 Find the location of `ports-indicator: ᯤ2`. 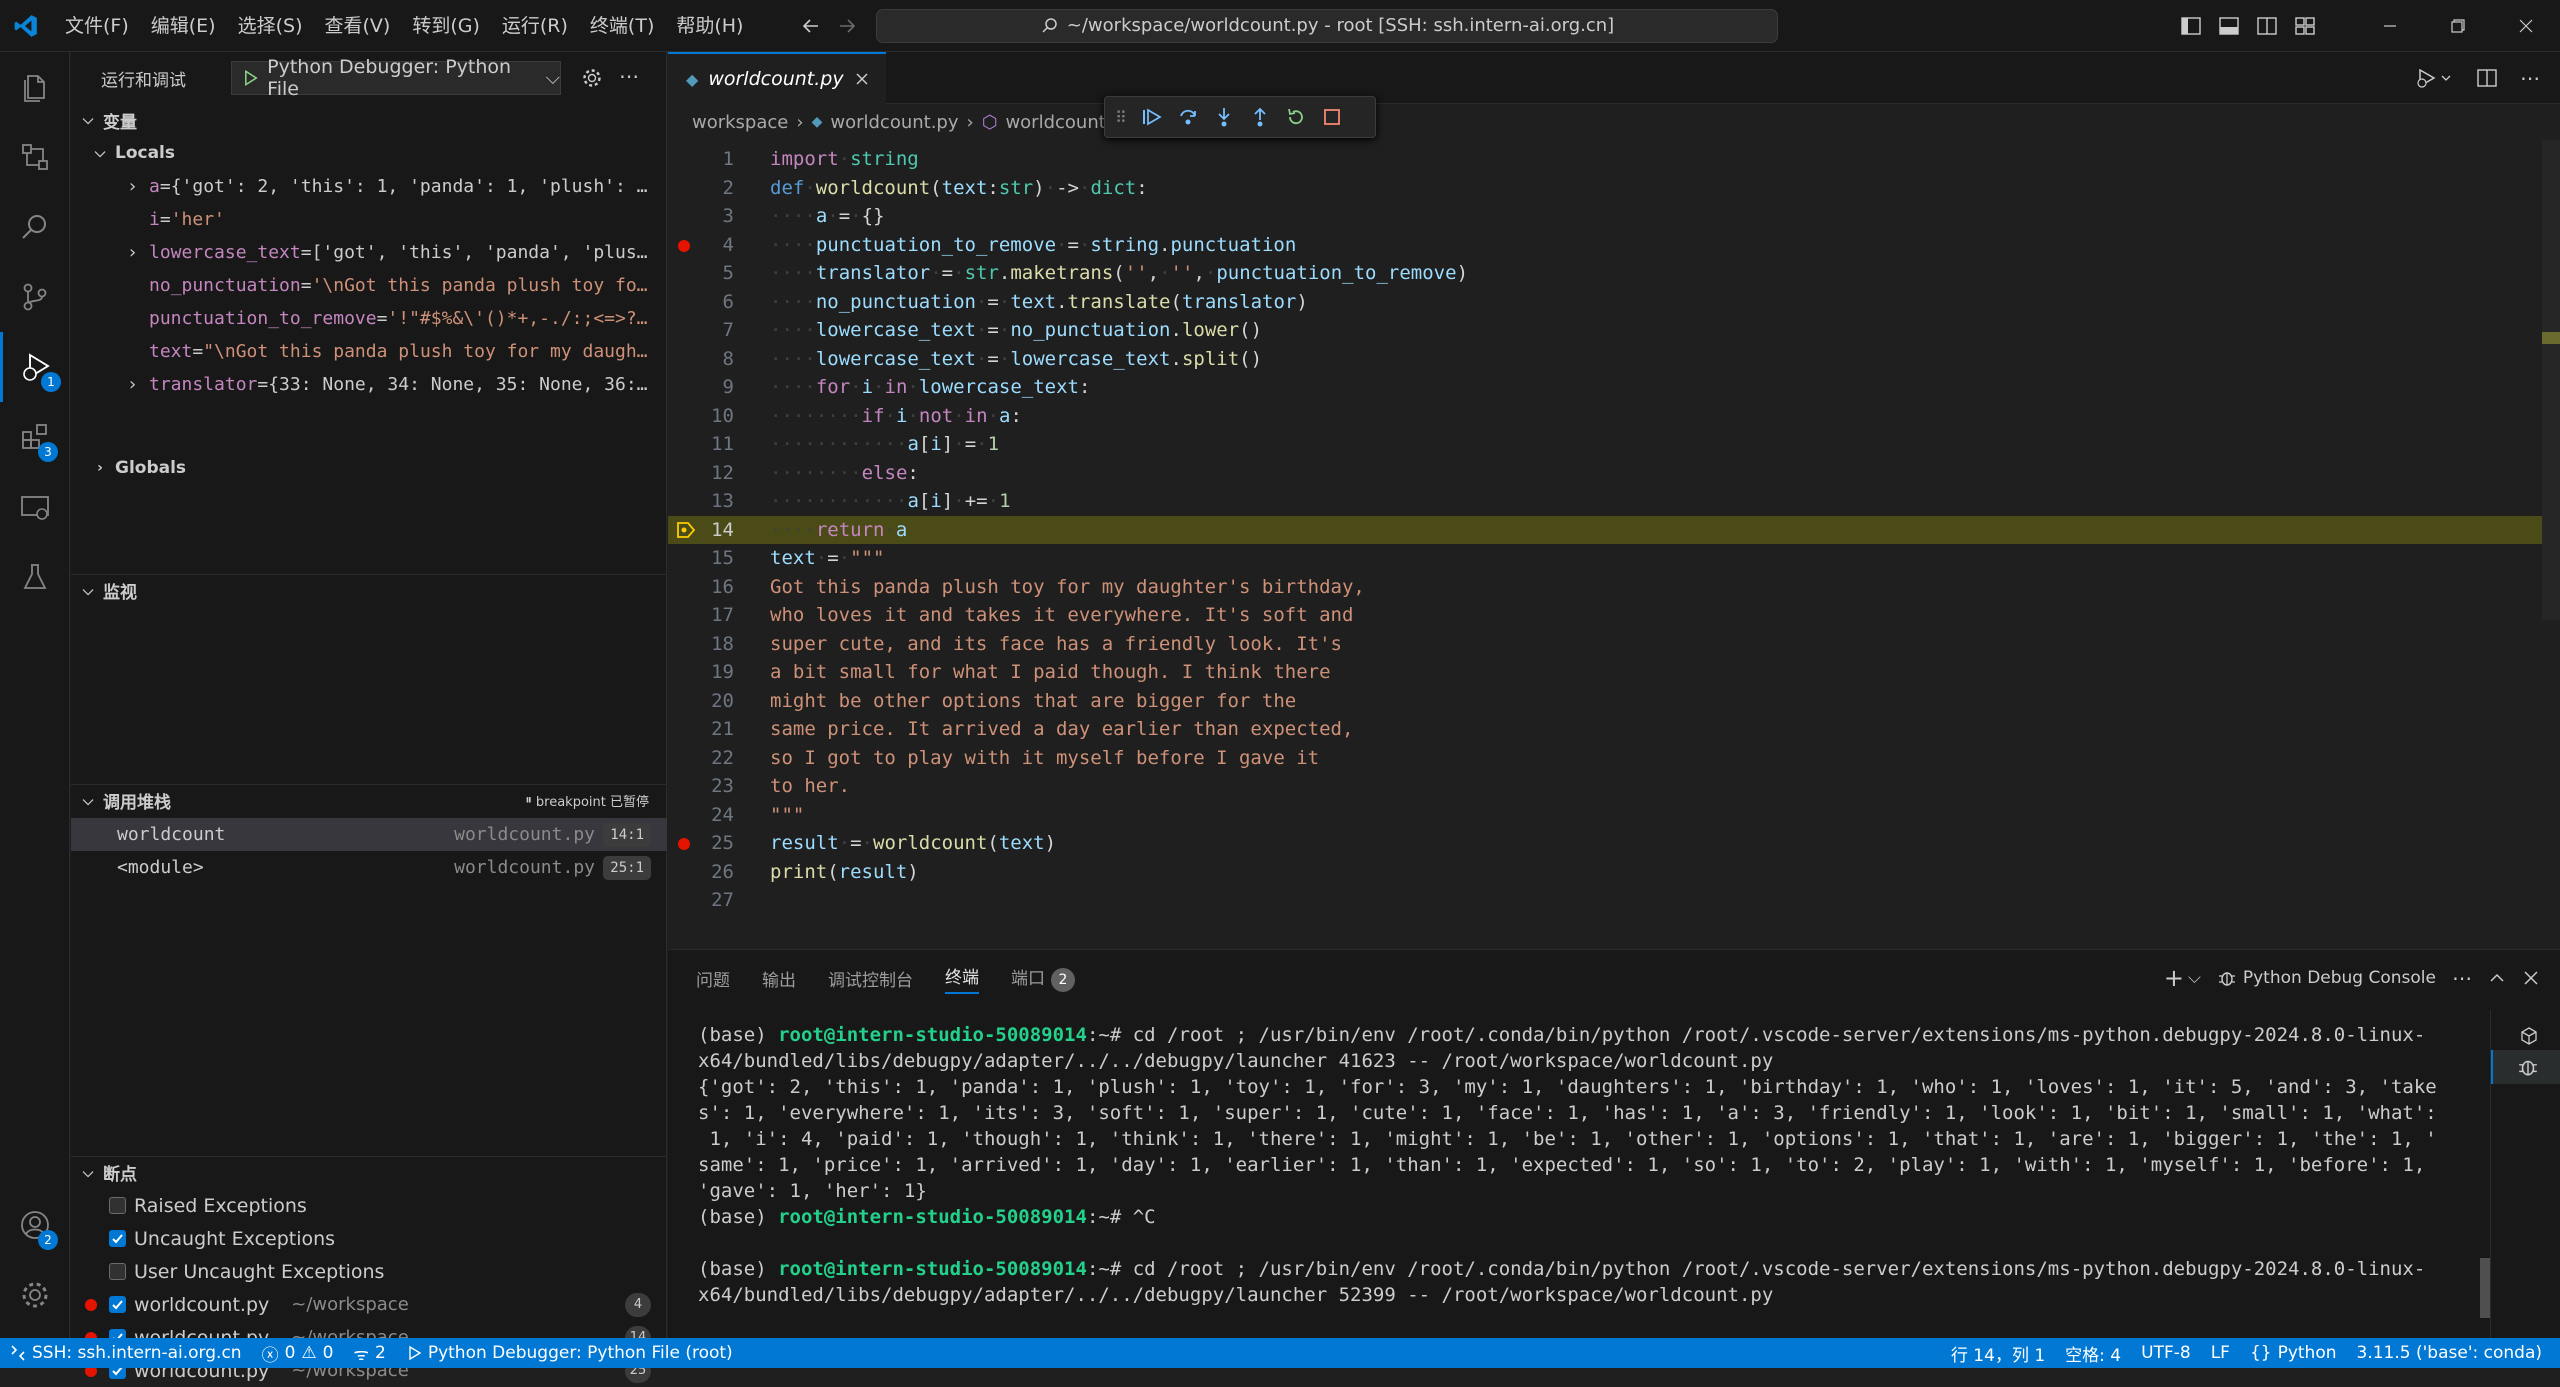

ports-indicator: ᯤ2 is located at coordinates (369, 1353).